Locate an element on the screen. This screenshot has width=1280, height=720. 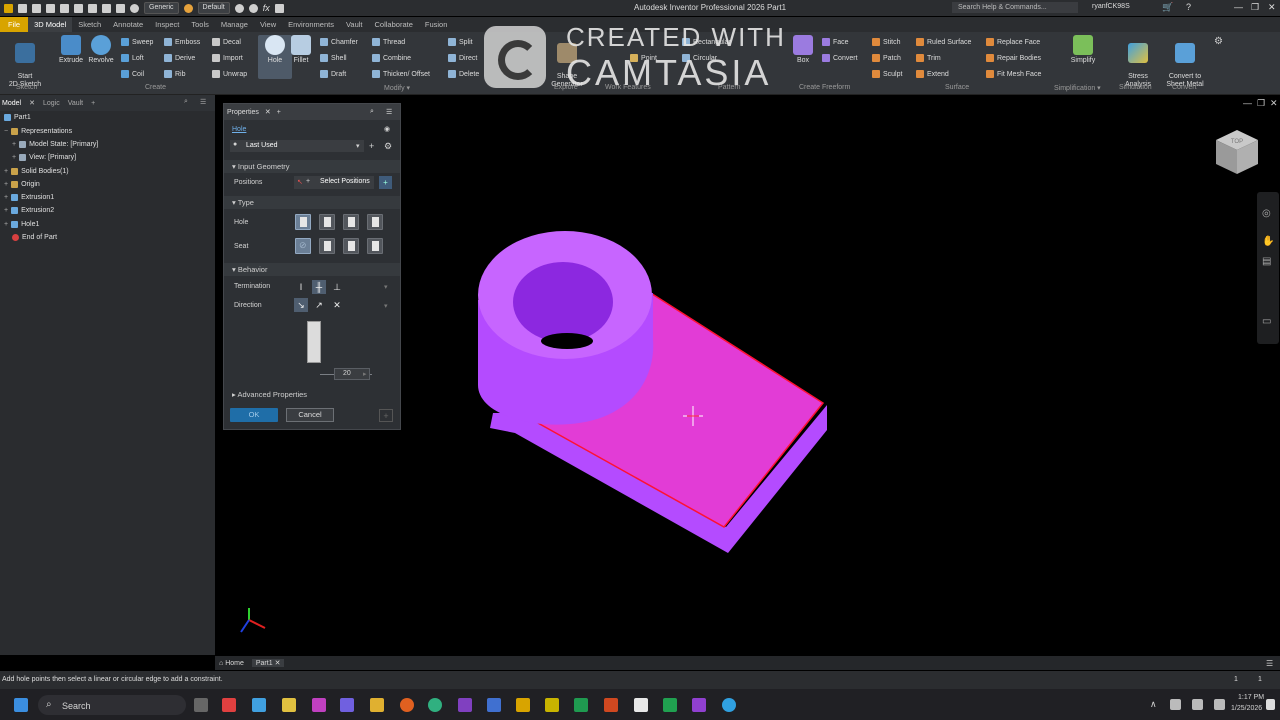
cart-icon: 🛒 is located at coordinates (1167, 7).